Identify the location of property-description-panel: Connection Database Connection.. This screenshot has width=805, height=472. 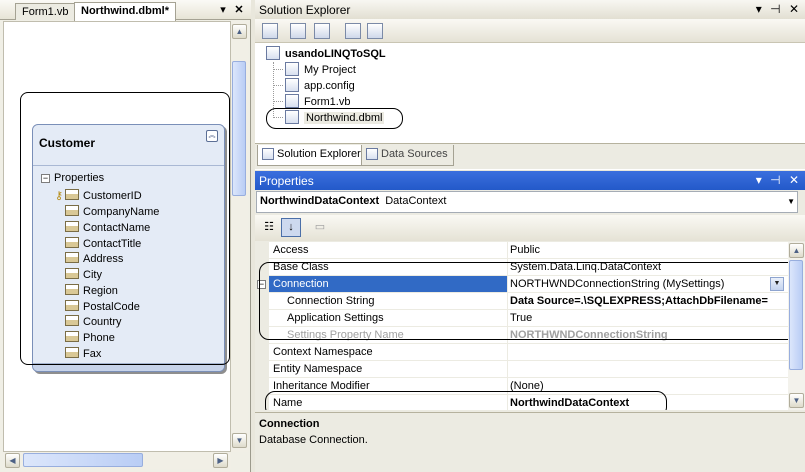
(530, 442).